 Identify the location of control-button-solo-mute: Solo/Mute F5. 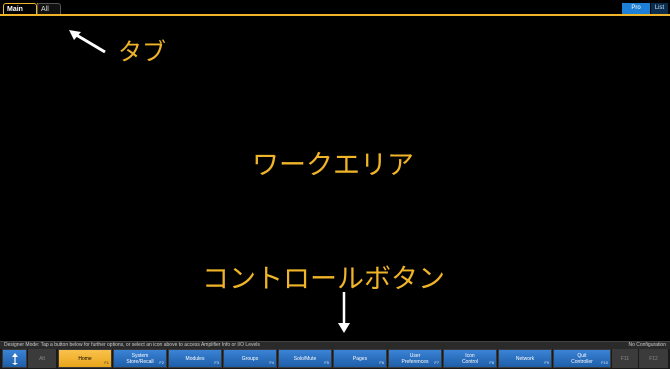
(305, 358).